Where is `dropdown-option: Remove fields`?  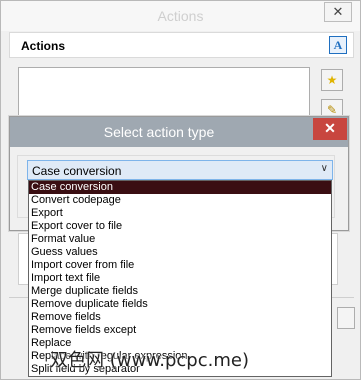
dropdown-option: Remove fields is located at coordinates (180, 317).